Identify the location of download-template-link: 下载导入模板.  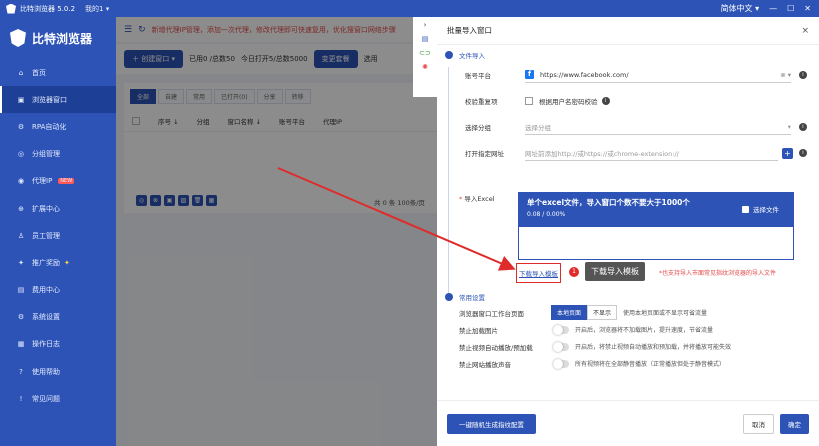
(538, 273).